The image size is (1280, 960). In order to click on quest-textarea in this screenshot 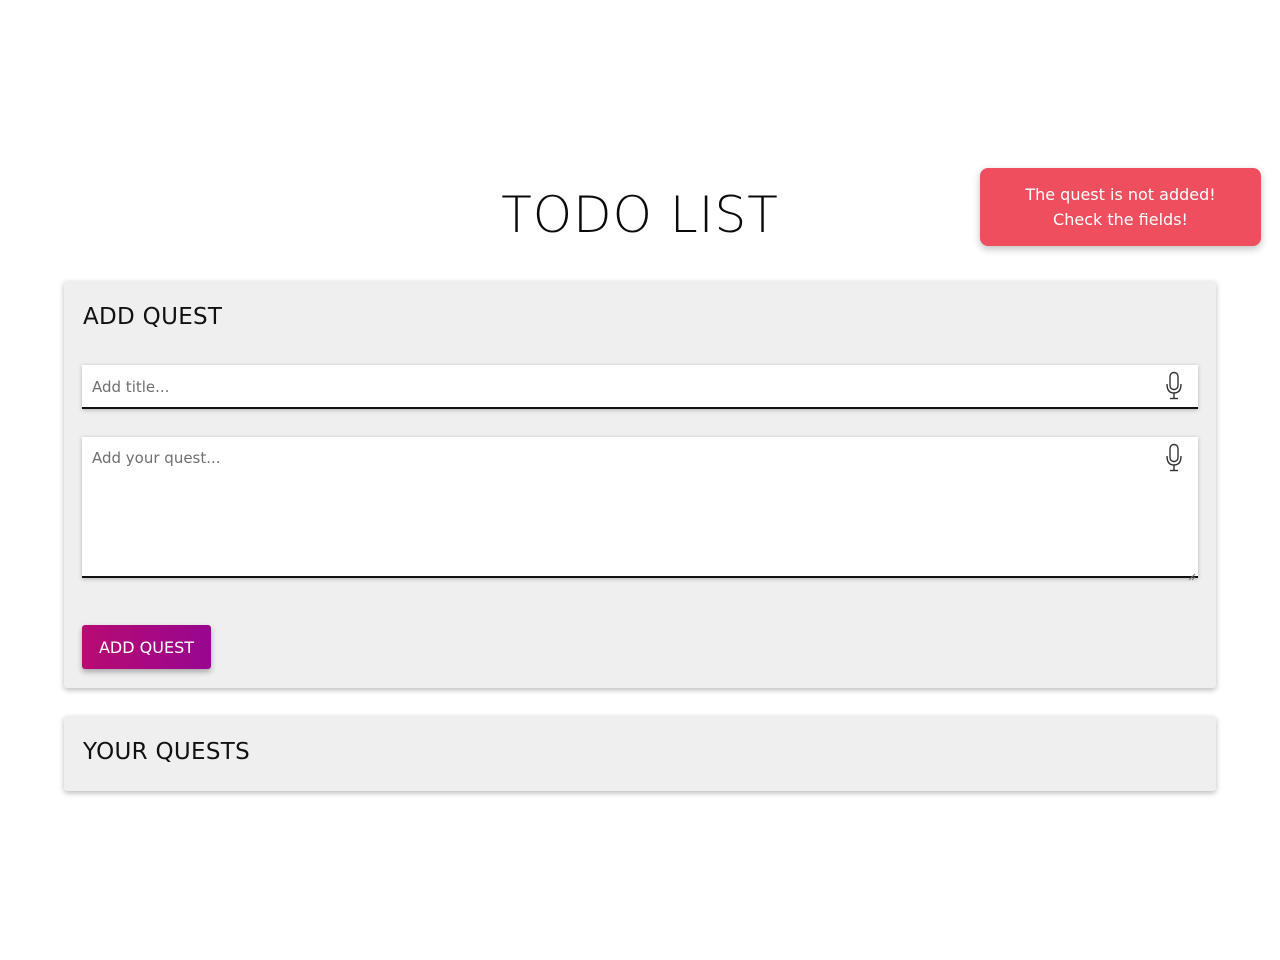, I will do `click(612, 504)`.